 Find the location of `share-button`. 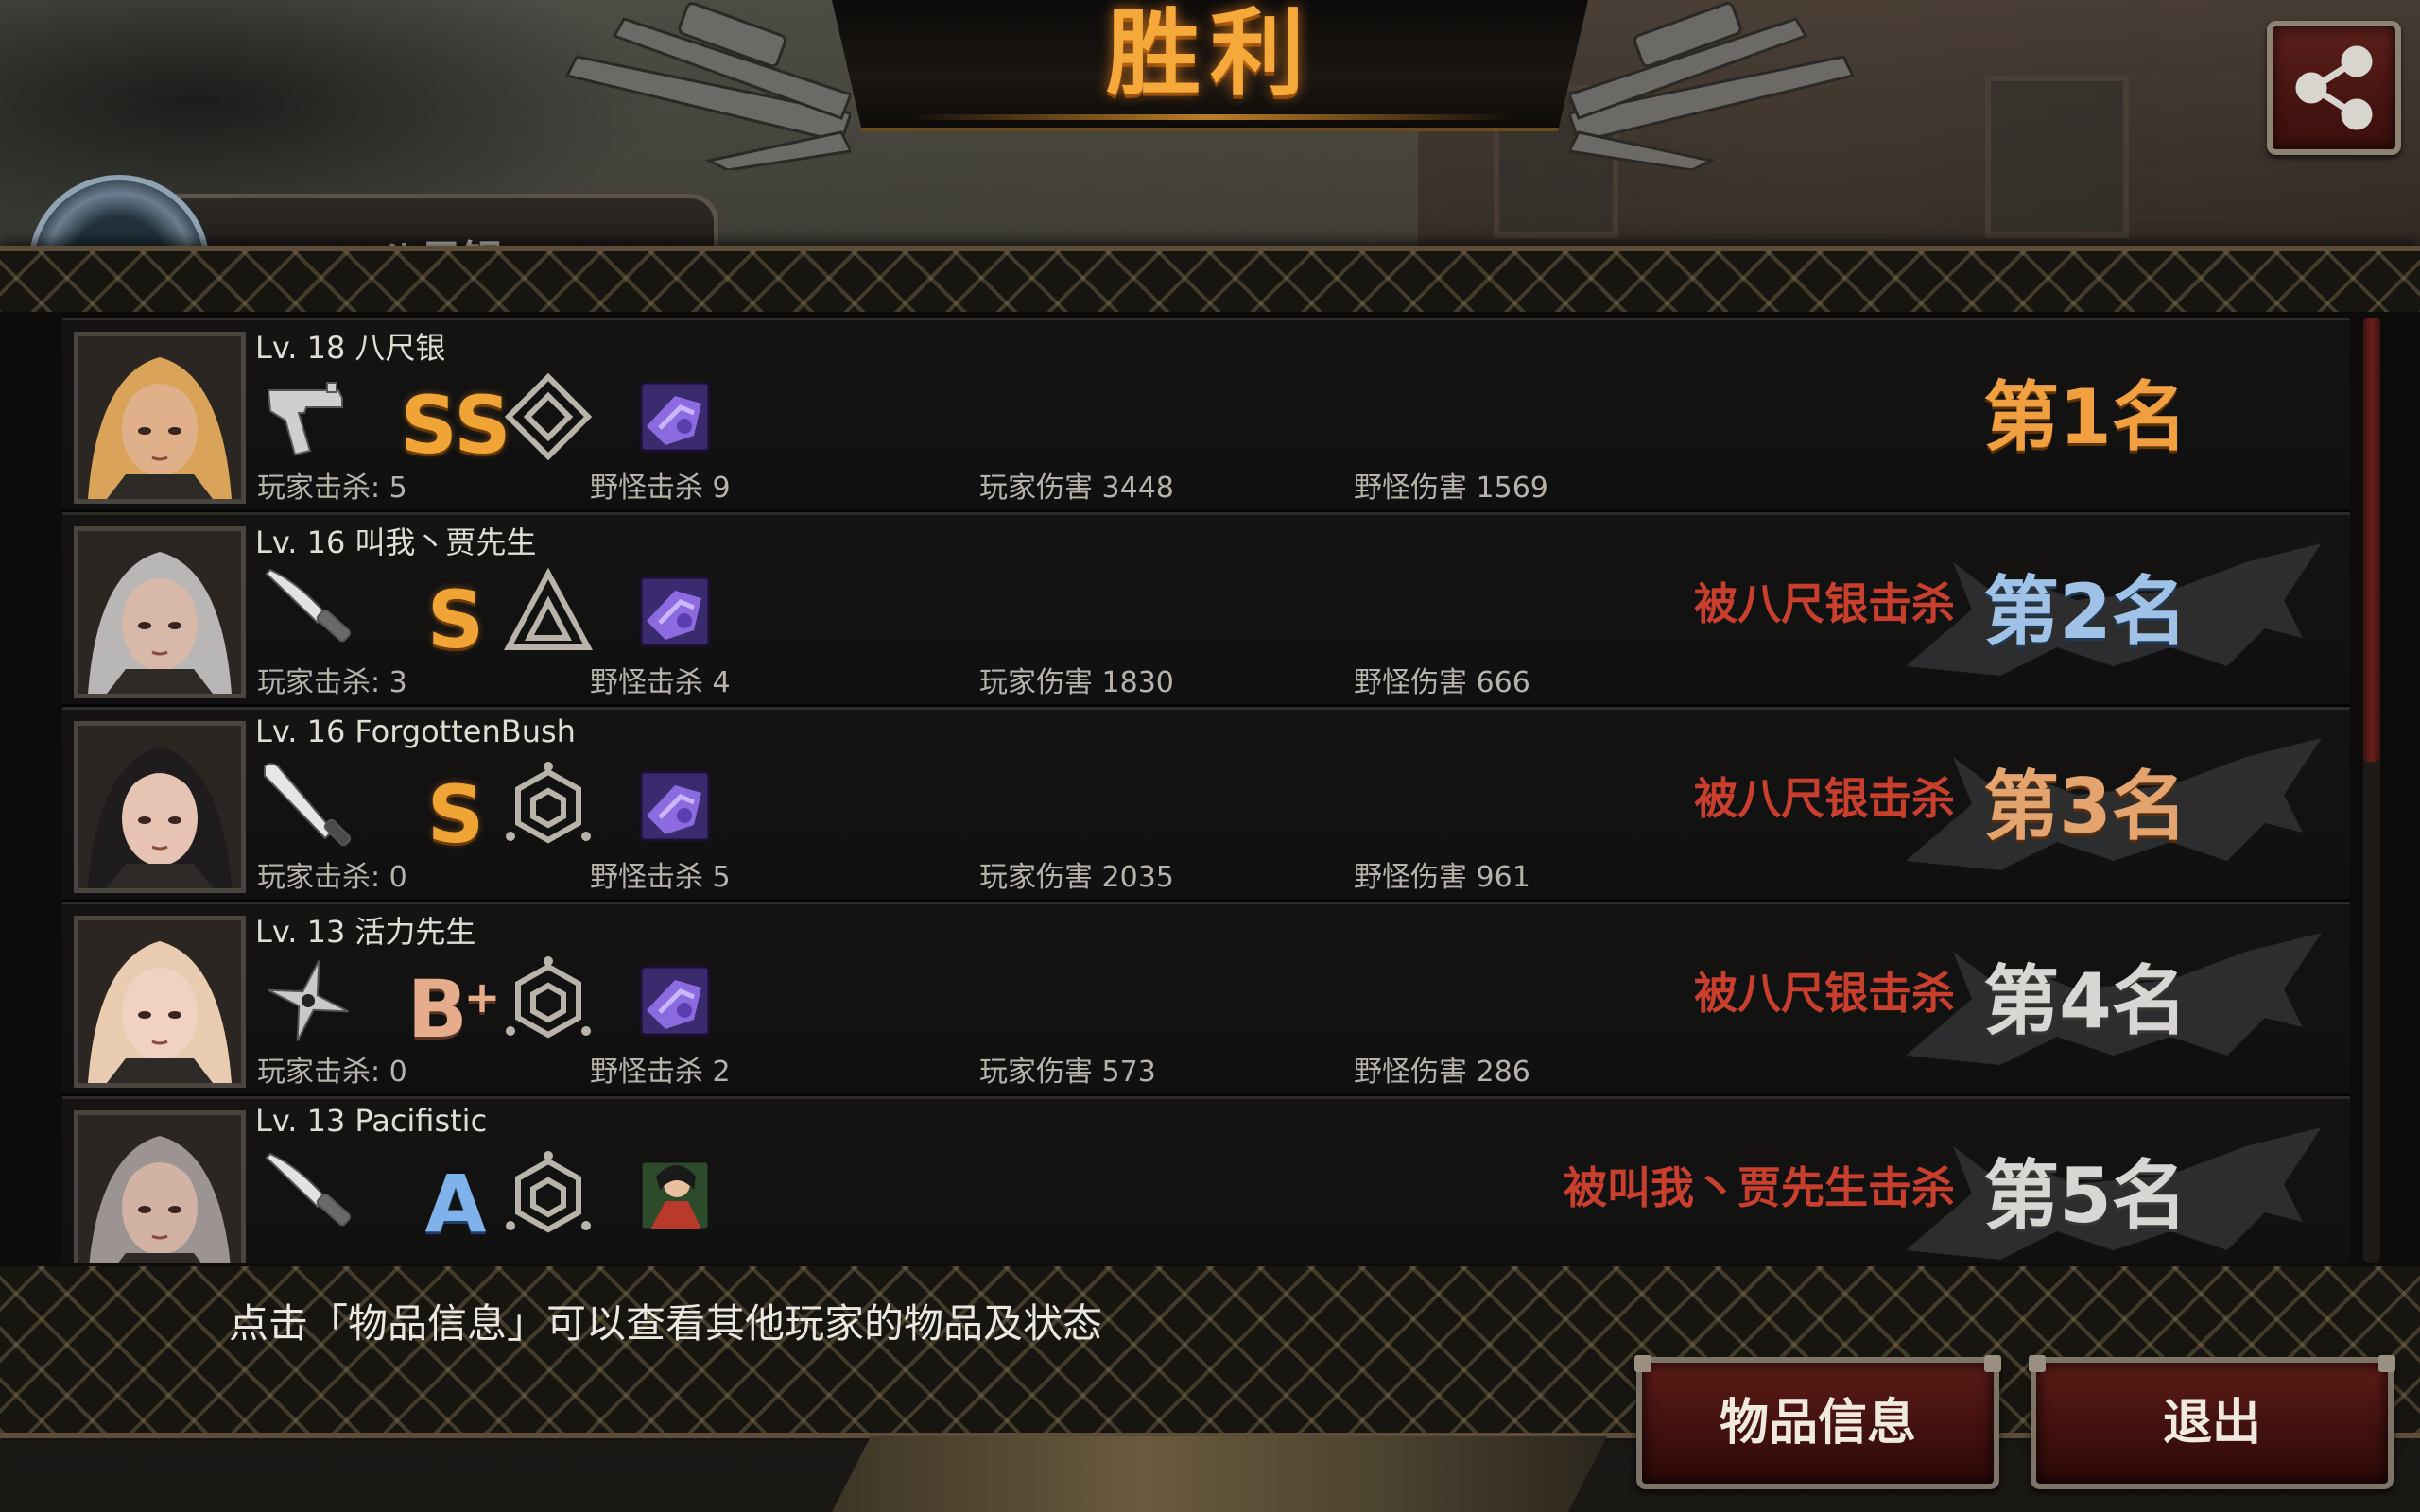

share-button is located at coordinates (2334, 88).